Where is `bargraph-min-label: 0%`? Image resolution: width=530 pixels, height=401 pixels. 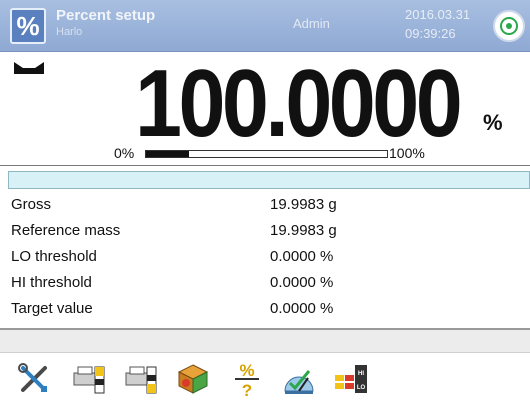
bargraph-min-label: 0% is located at coordinates (124, 153).